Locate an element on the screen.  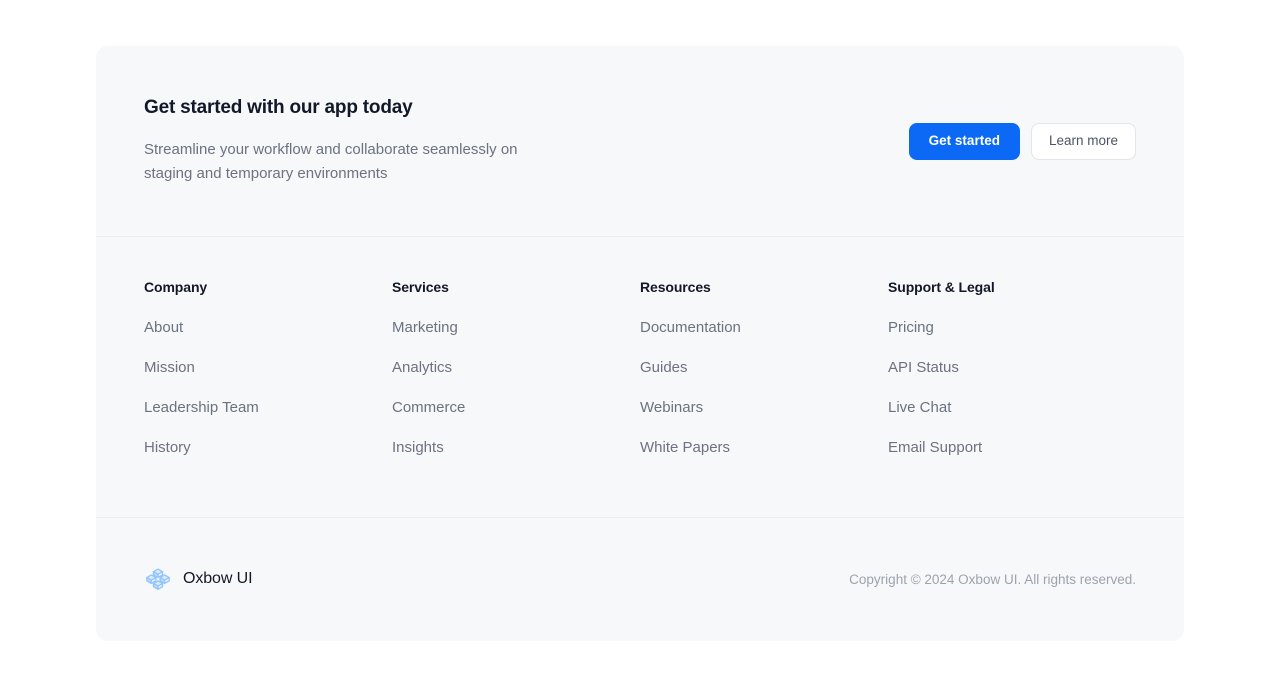
footer-link-documentation: Documentation is located at coordinates (690, 327).